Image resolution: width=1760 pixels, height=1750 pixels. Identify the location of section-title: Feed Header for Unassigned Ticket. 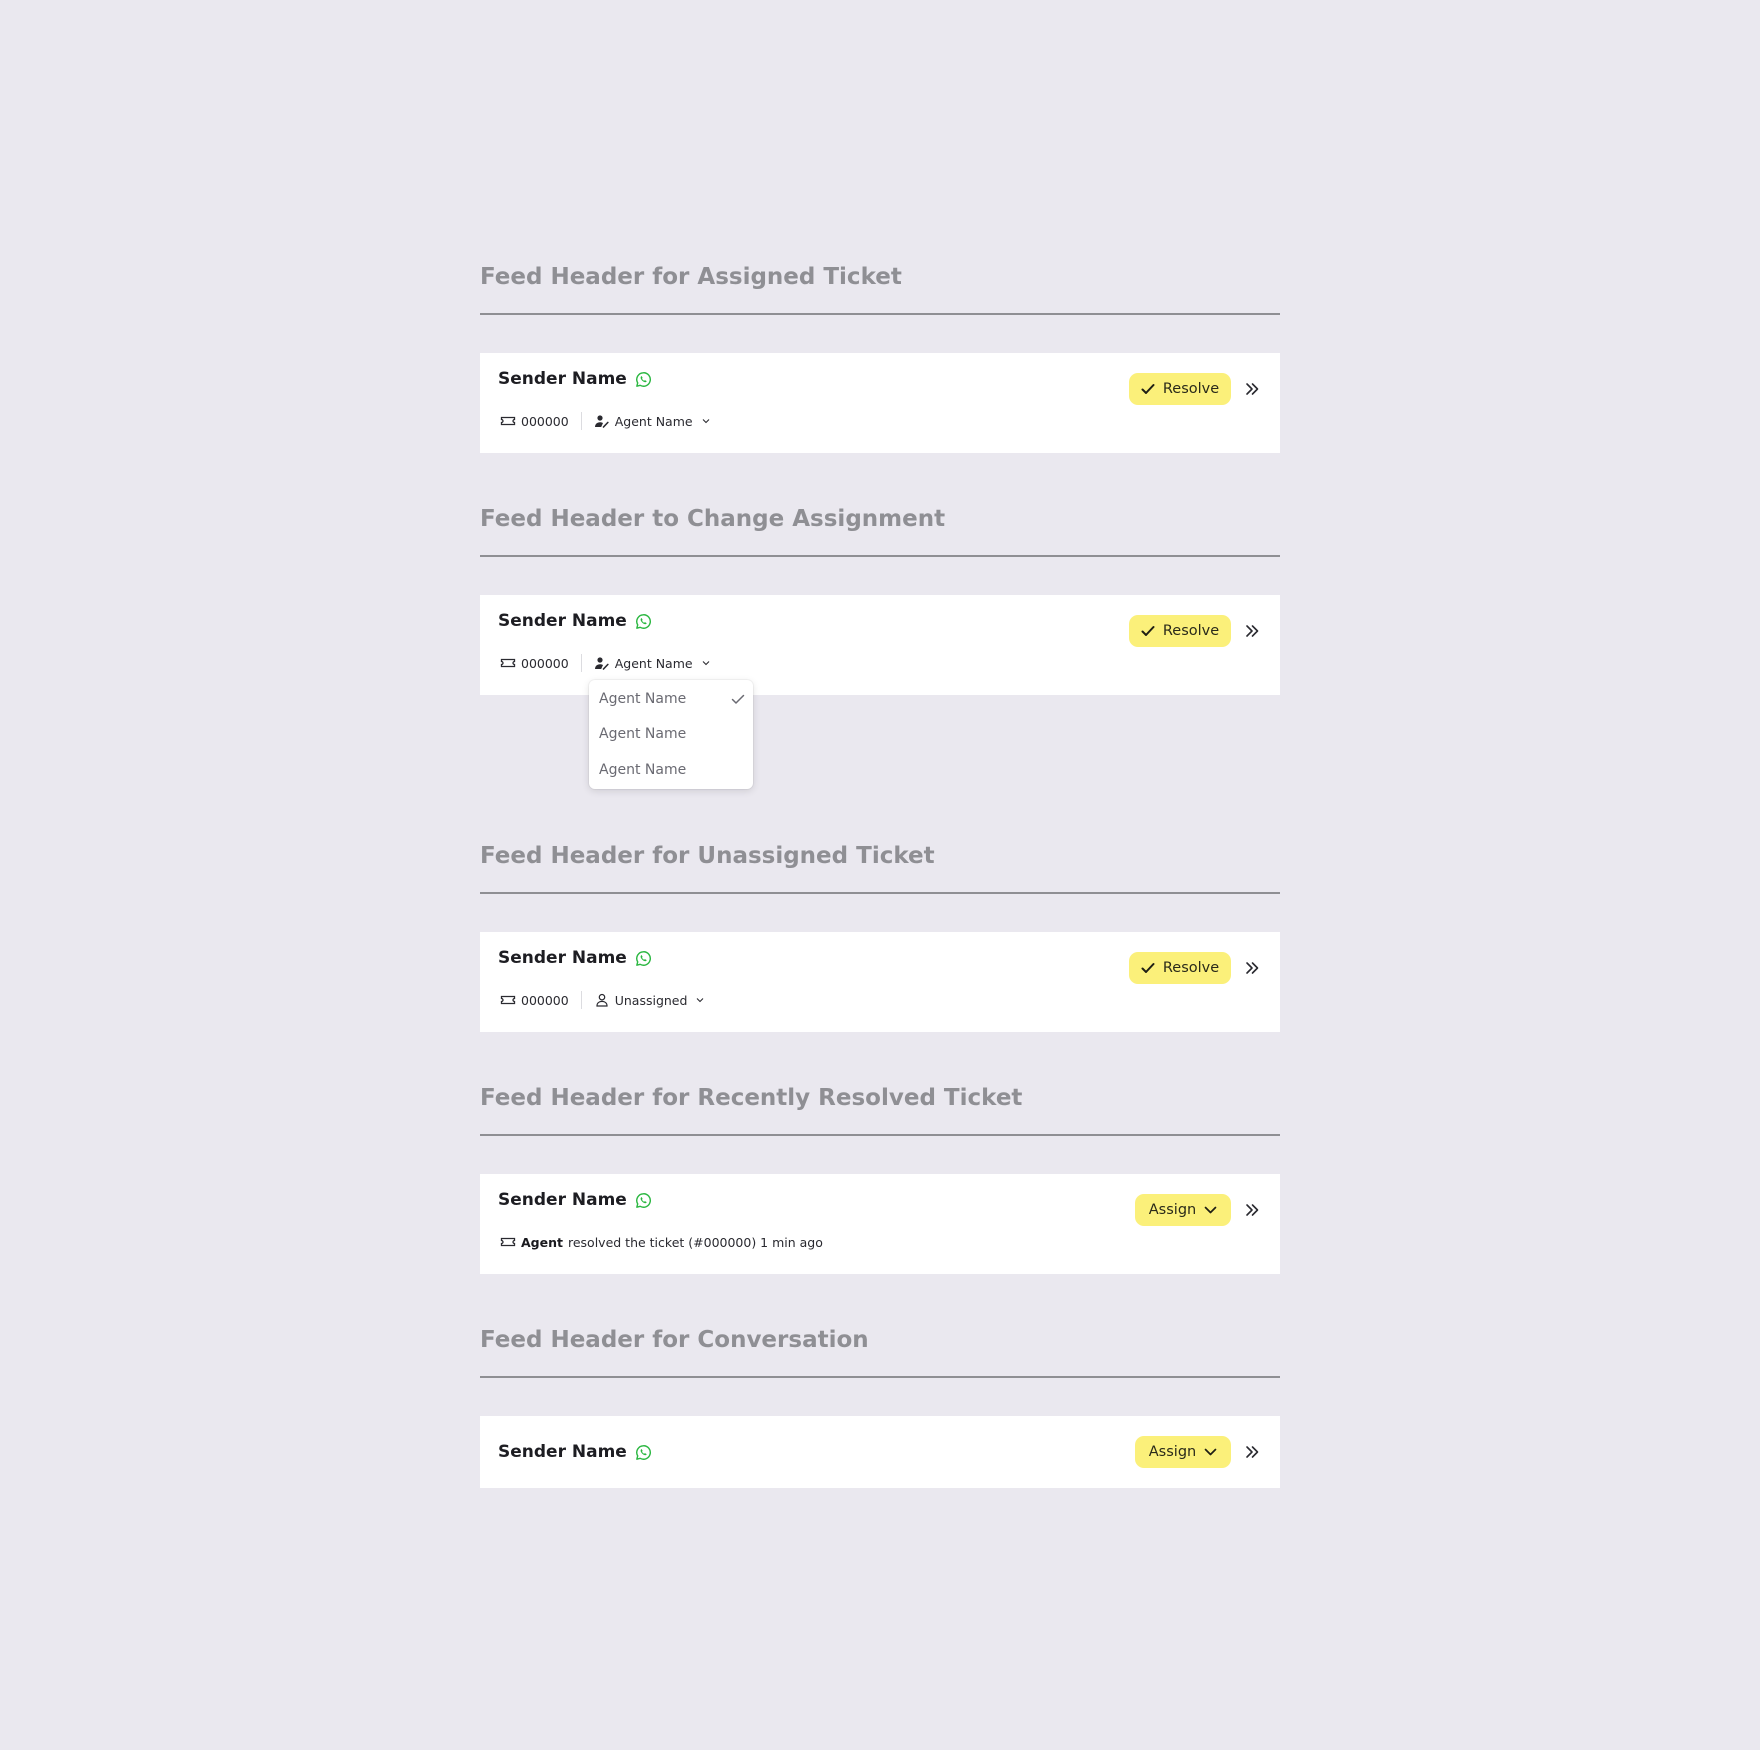
(707, 856).